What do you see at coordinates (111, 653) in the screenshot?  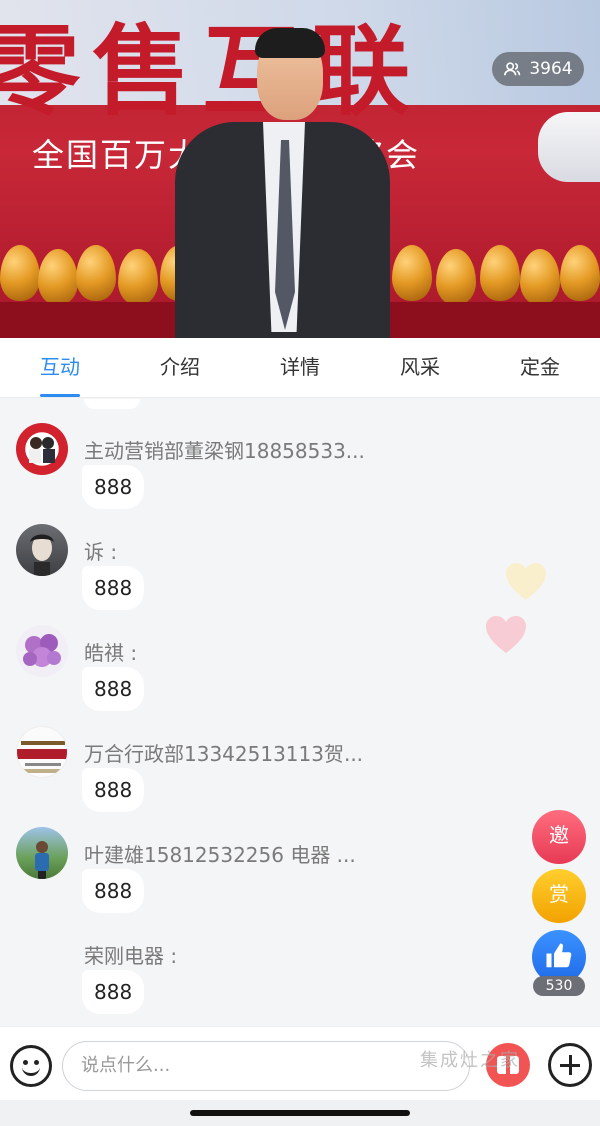 I see `sender-name: 皓祺 :` at bounding box center [111, 653].